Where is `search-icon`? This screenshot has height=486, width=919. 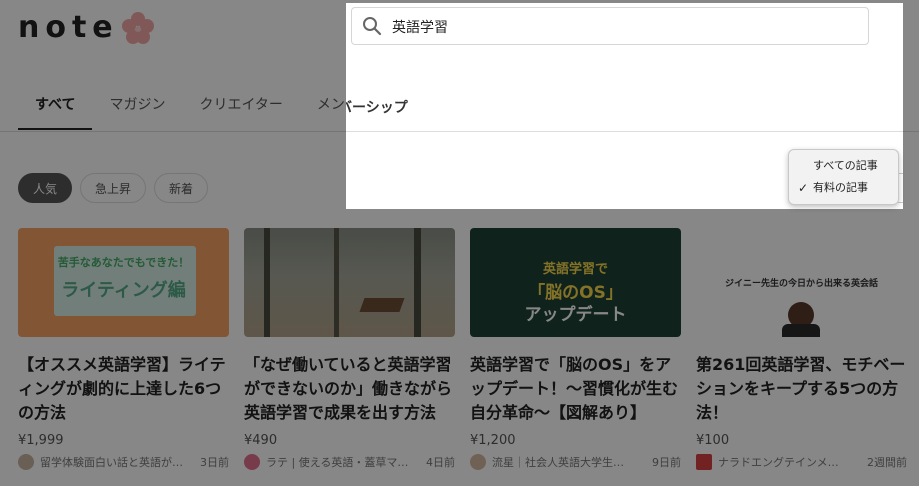 search-icon is located at coordinates (372, 26).